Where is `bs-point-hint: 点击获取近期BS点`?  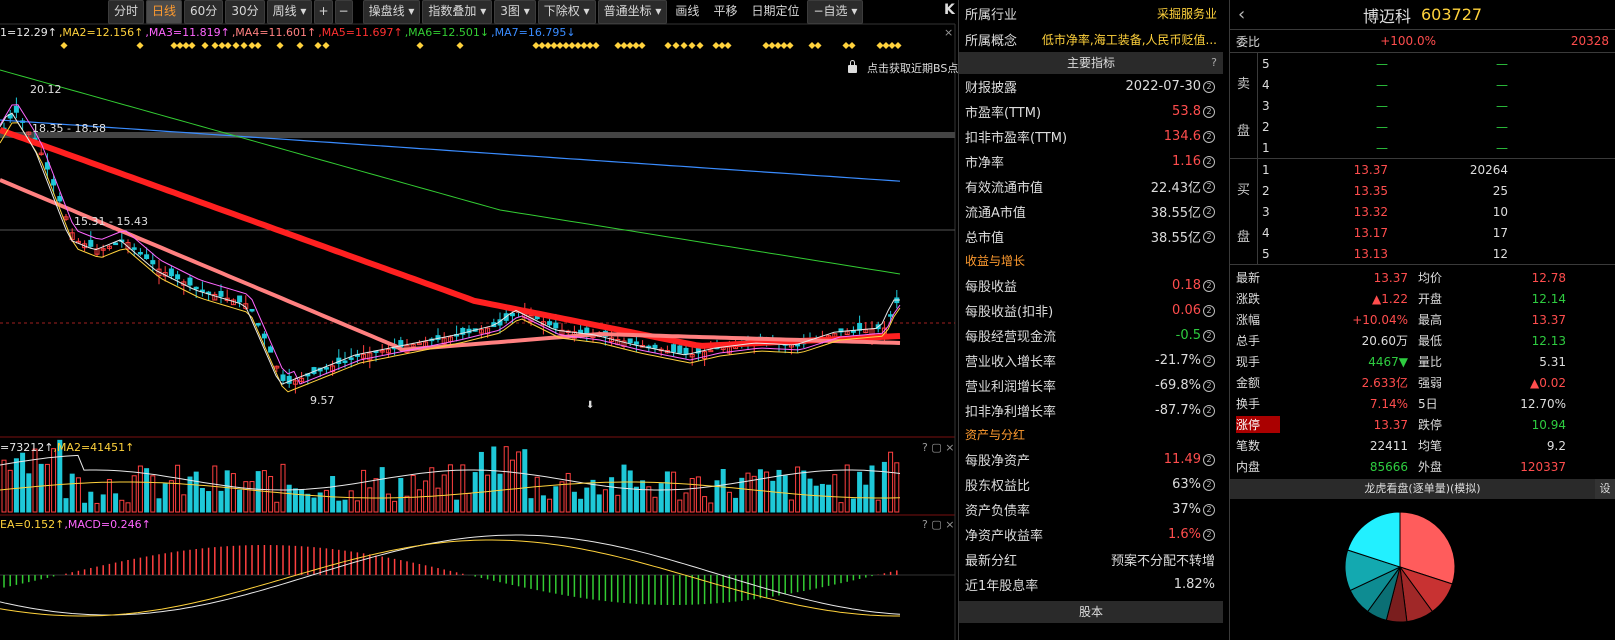 bs-point-hint: 点击获取近期BS点 is located at coordinates (903, 68).